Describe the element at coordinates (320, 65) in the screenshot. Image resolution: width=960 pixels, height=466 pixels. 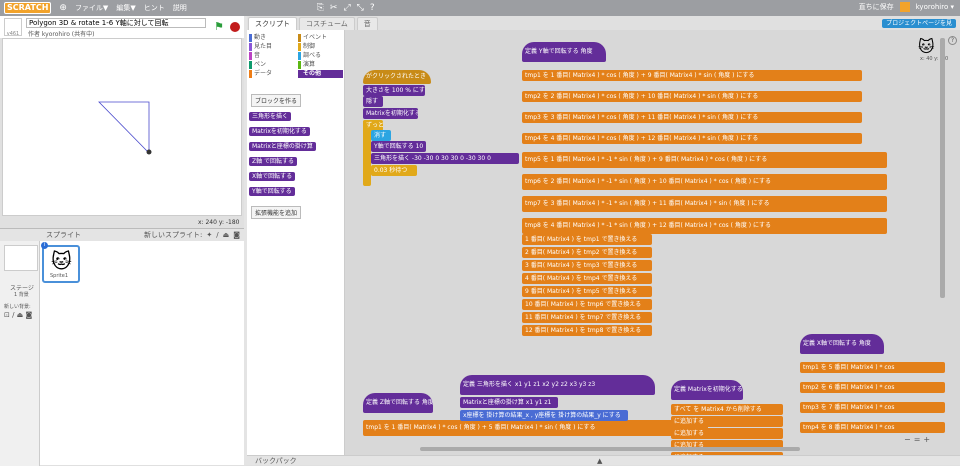
I see `cat-operators: 演算` at that location.